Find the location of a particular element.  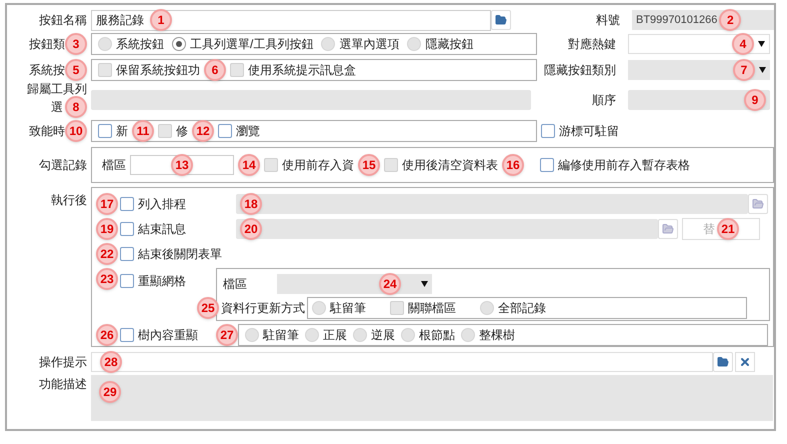

field-label: 按鈕類 is located at coordinates (47, 44).